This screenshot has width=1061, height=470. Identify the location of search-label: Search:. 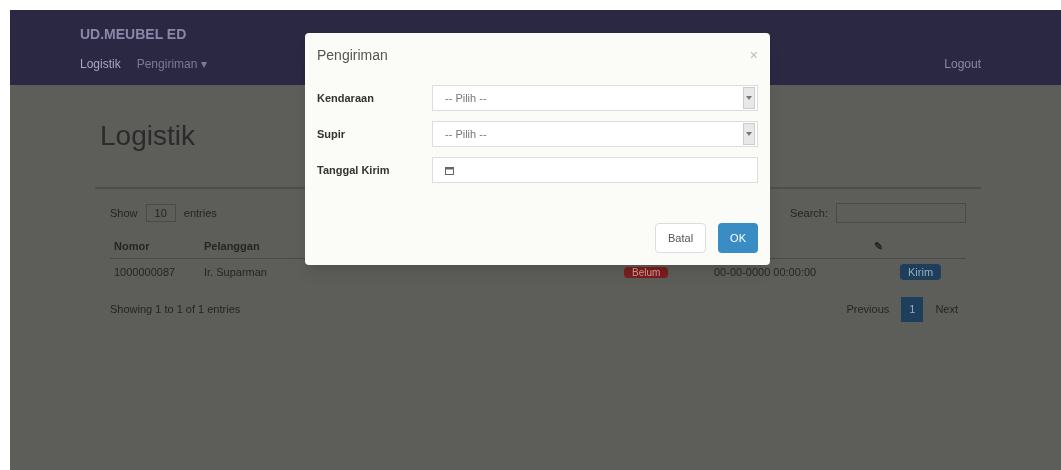
(809, 213).